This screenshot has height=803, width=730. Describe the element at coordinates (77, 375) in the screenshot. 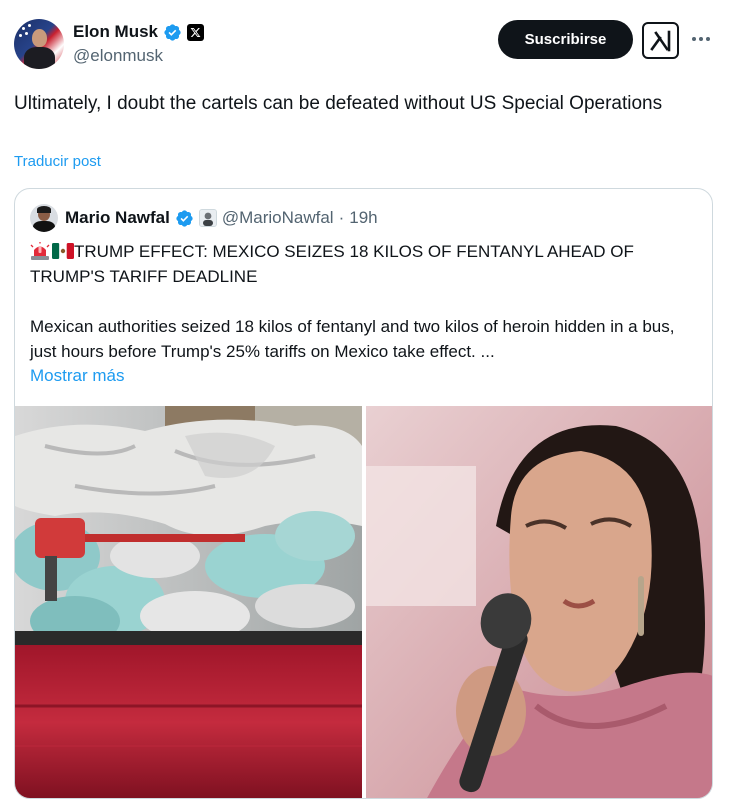

I see `show-more-link: Mostrar más` at that location.